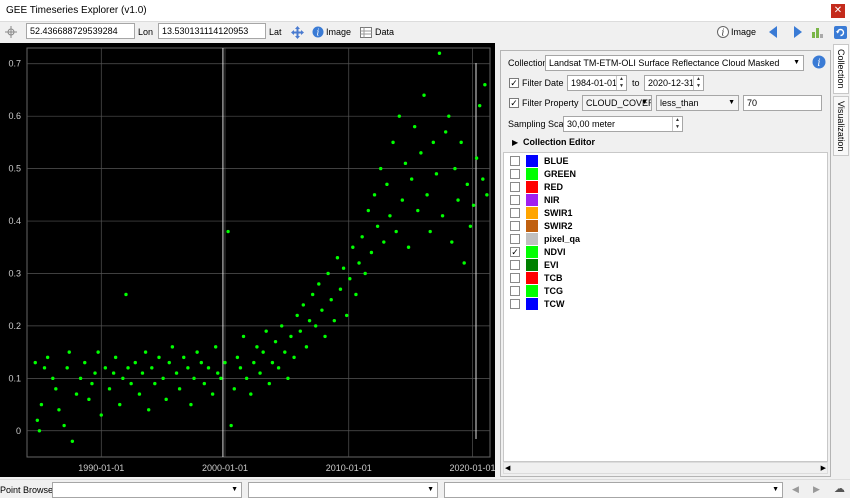 Image resolution: width=850 pixels, height=498 pixels. I want to click on band-item-swir1: SWIR1, so click(660, 213).